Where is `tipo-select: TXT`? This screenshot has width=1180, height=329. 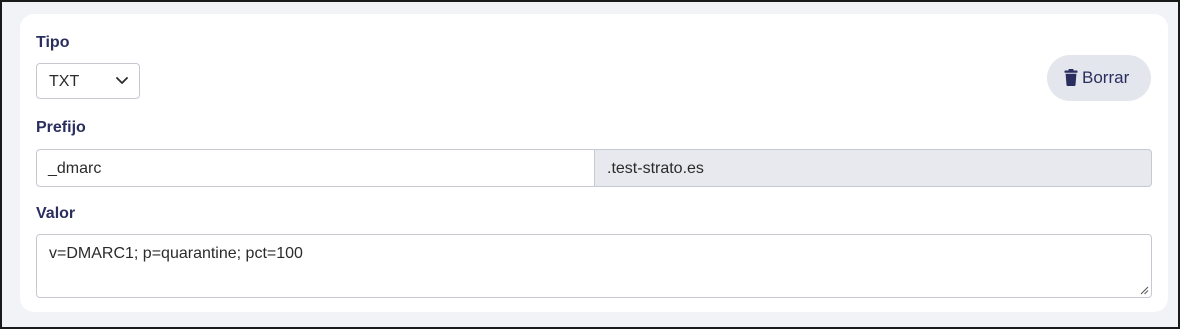 tipo-select: TXT is located at coordinates (88, 81).